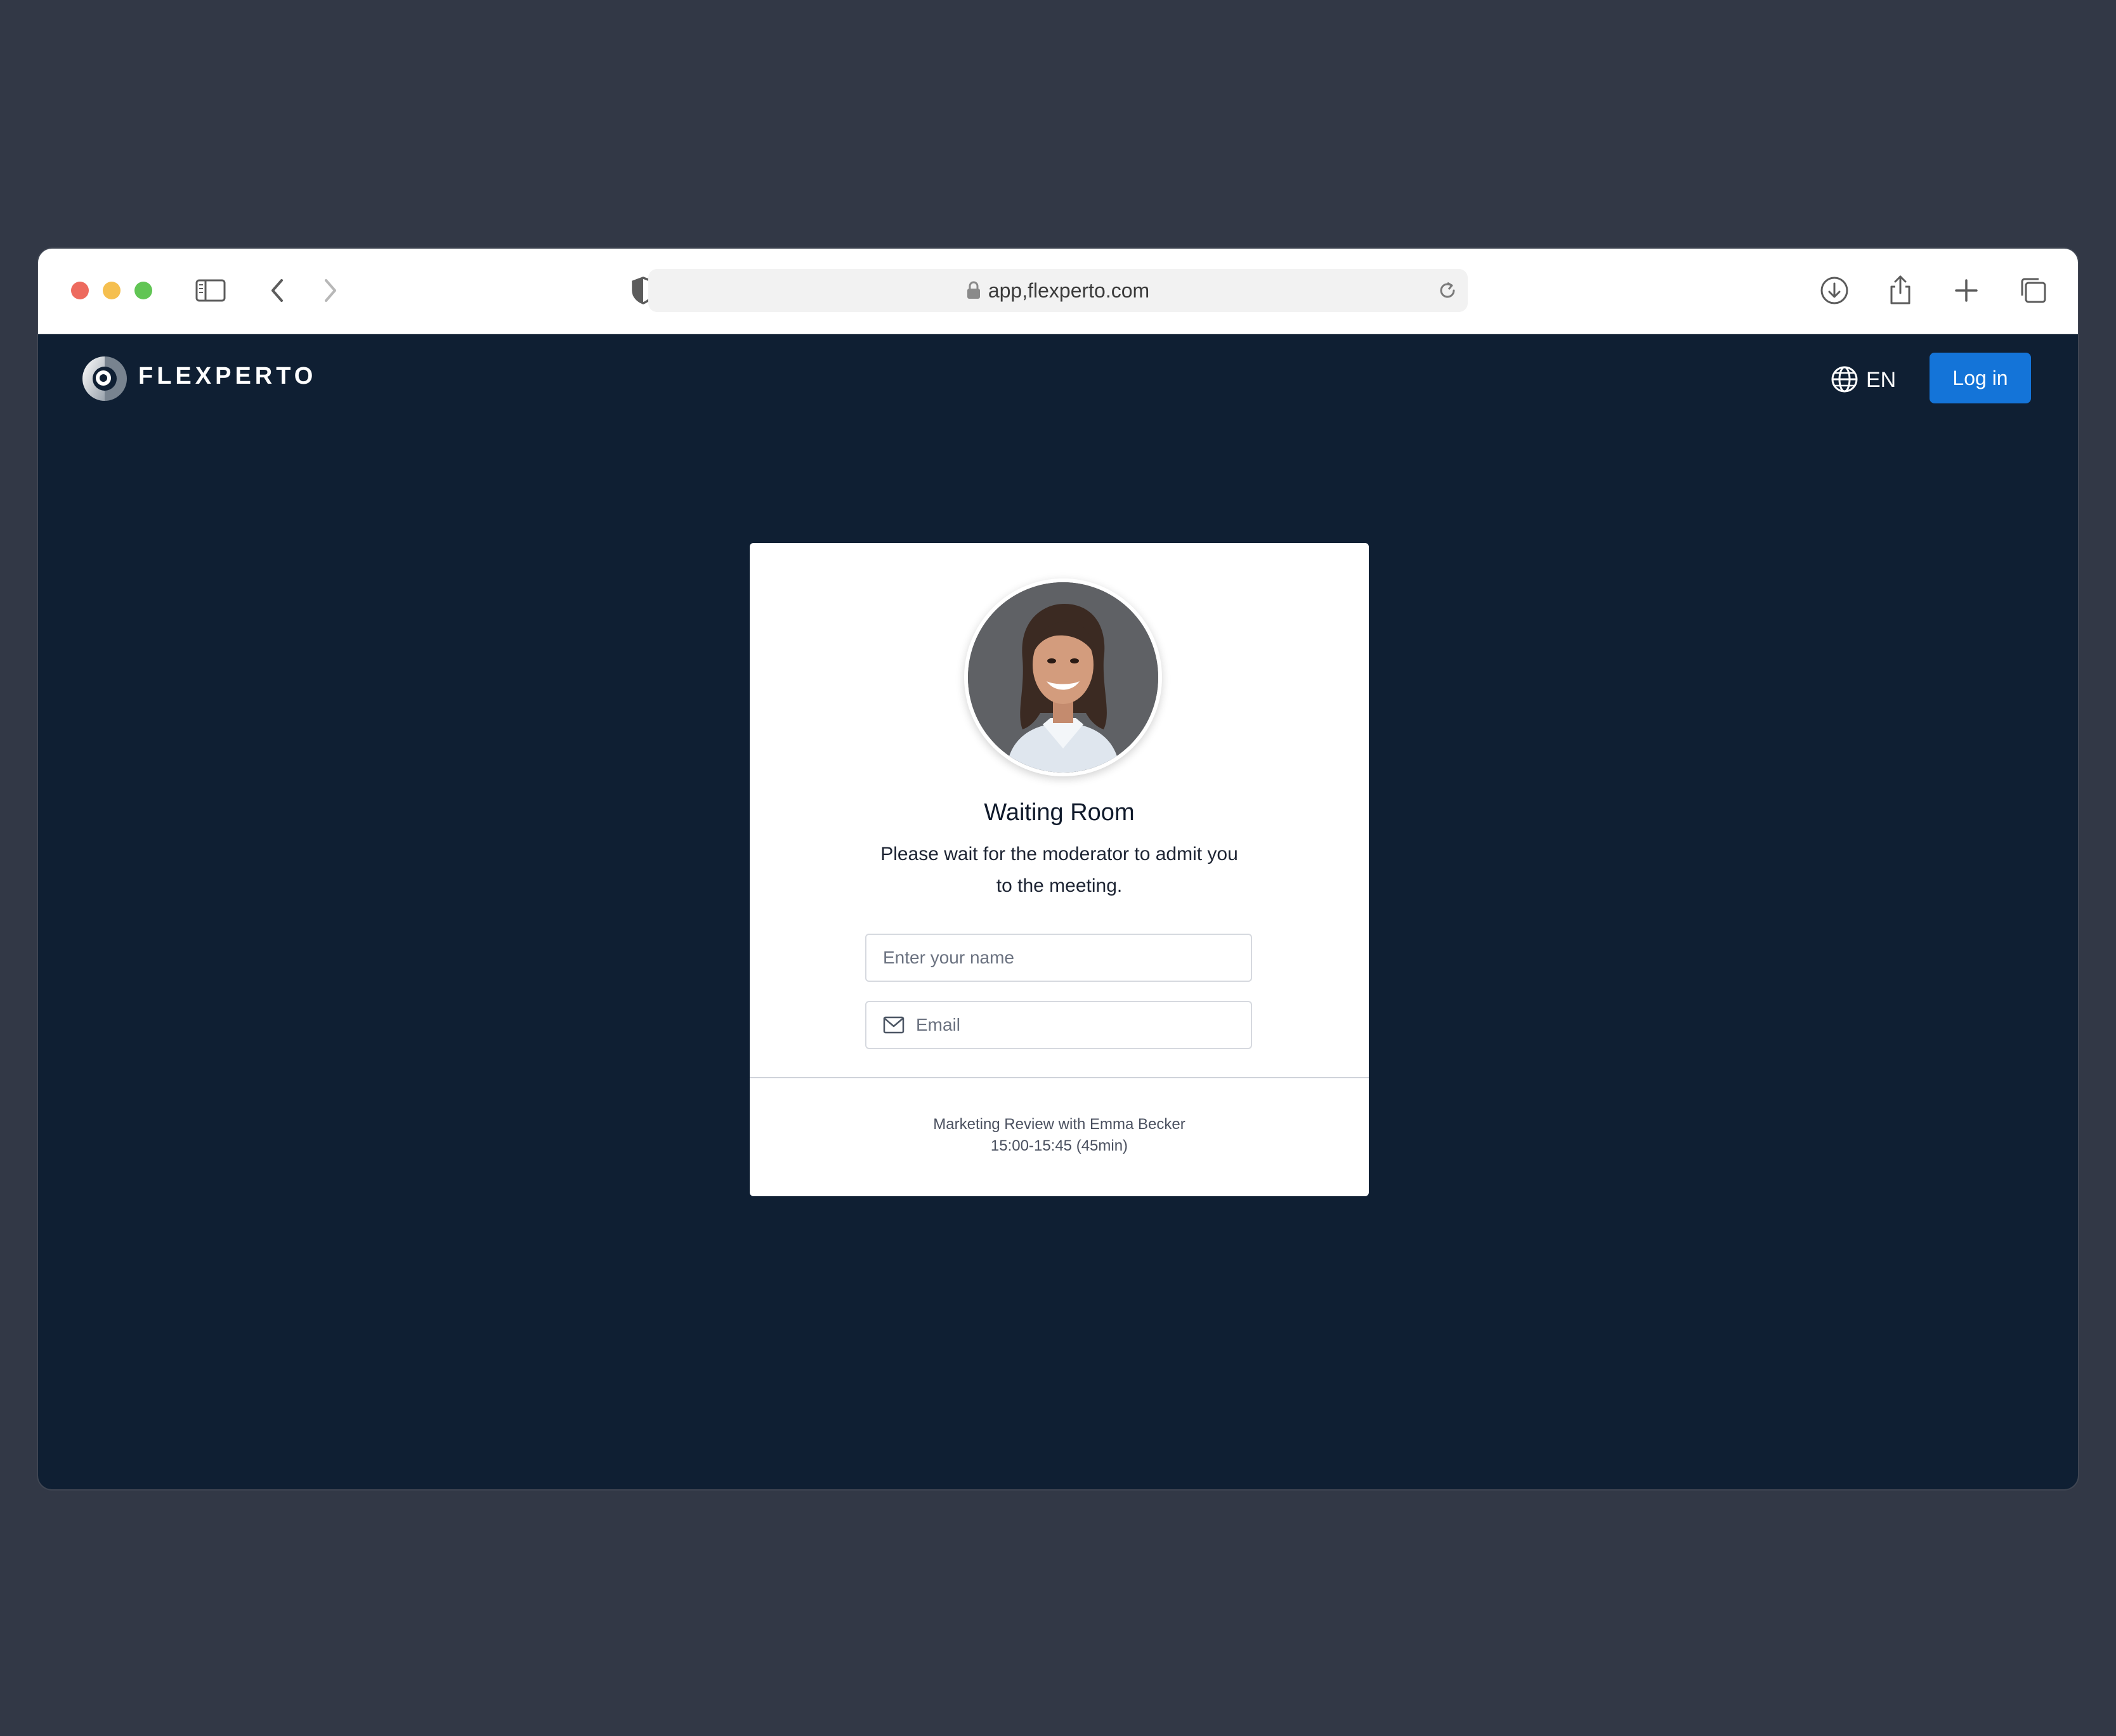 The image size is (2116, 1736). Describe the element at coordinates (1063, 677) in the screenshot. I see `avatar` at that location.